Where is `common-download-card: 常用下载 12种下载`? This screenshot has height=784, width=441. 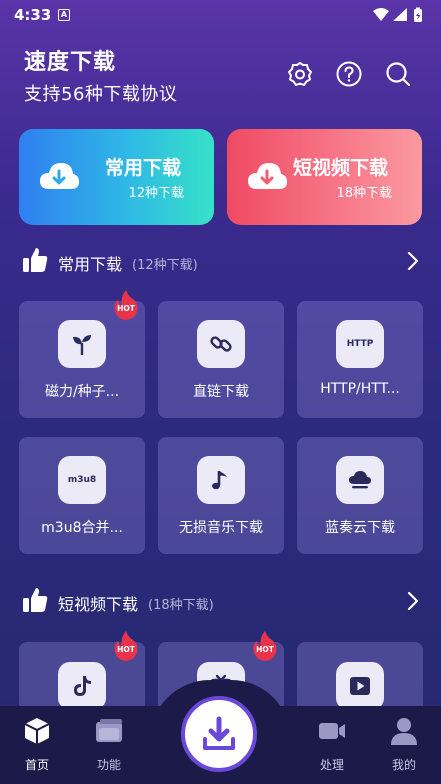
common-download-card: 常用下载 12种下载 is located at coordinates (116, 177).